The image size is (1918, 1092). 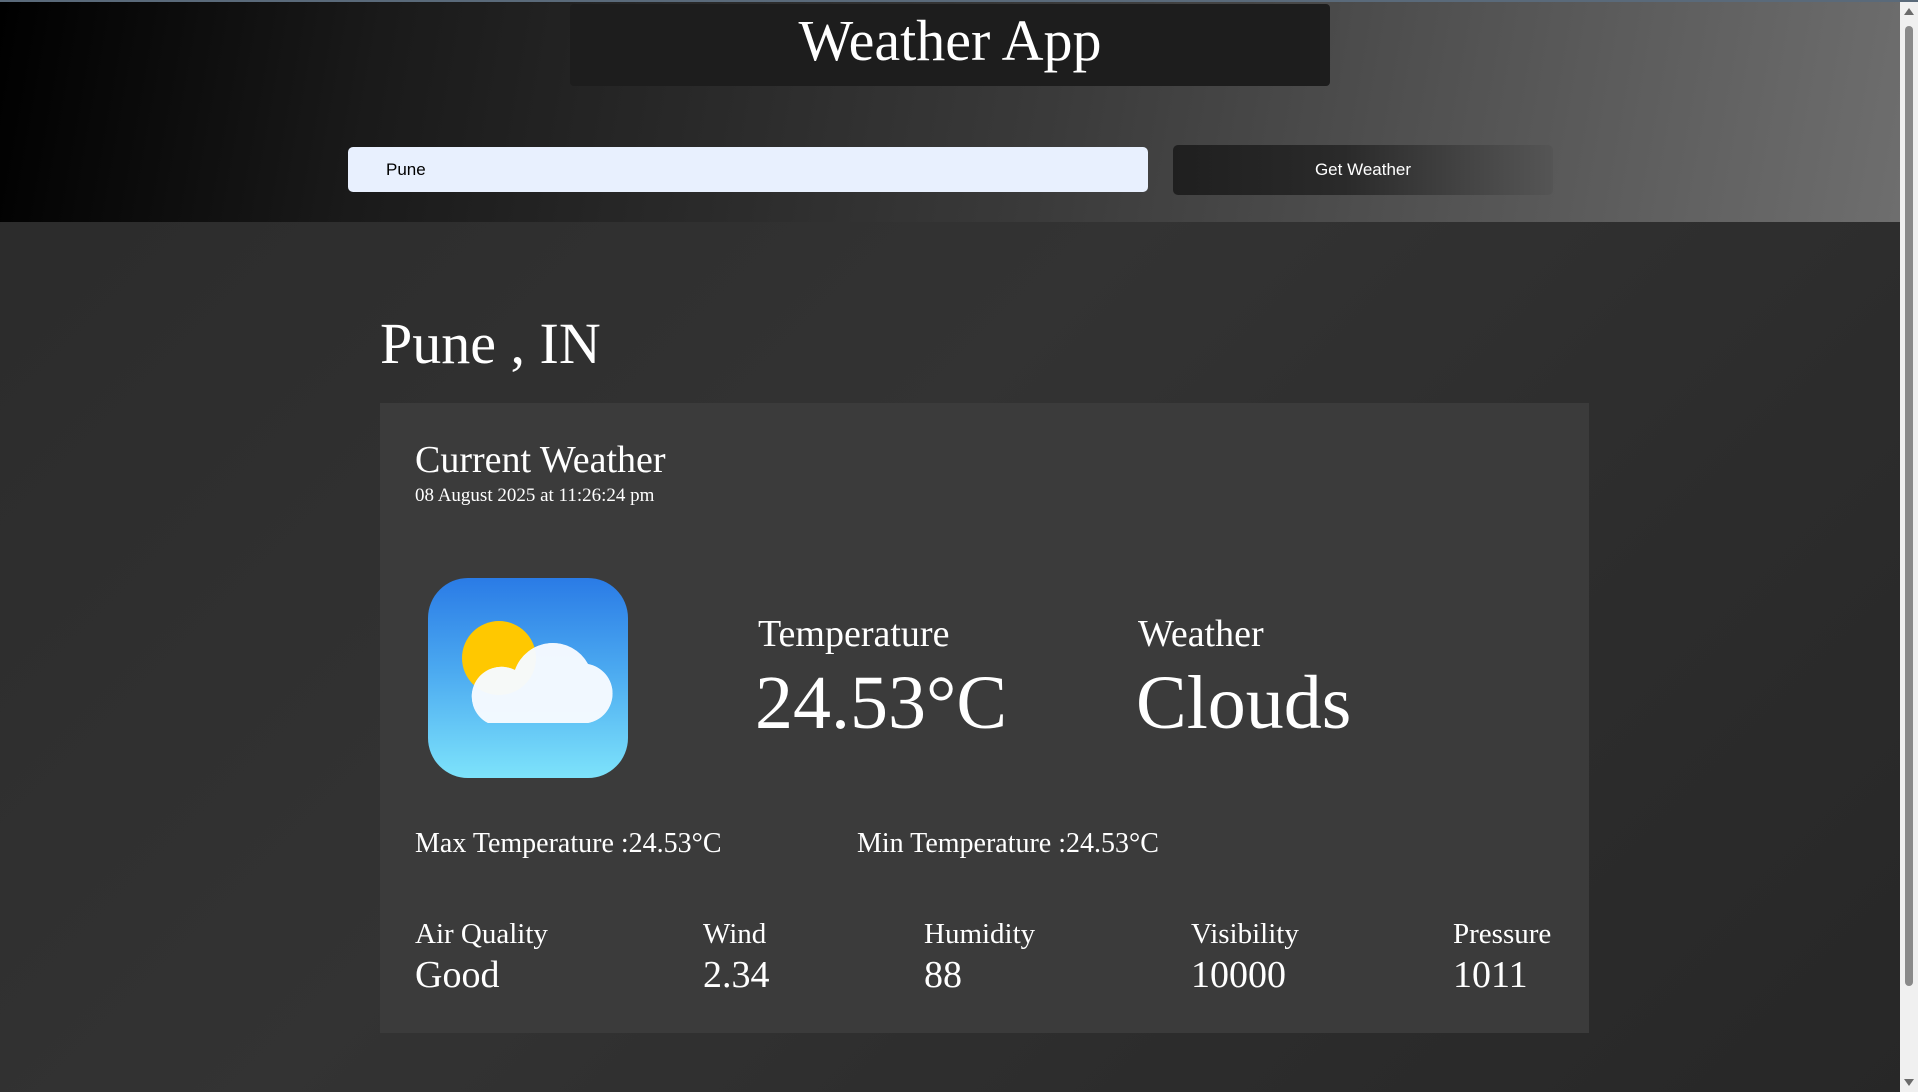 I want to click on city-search-input, so click(x=748, y=169).